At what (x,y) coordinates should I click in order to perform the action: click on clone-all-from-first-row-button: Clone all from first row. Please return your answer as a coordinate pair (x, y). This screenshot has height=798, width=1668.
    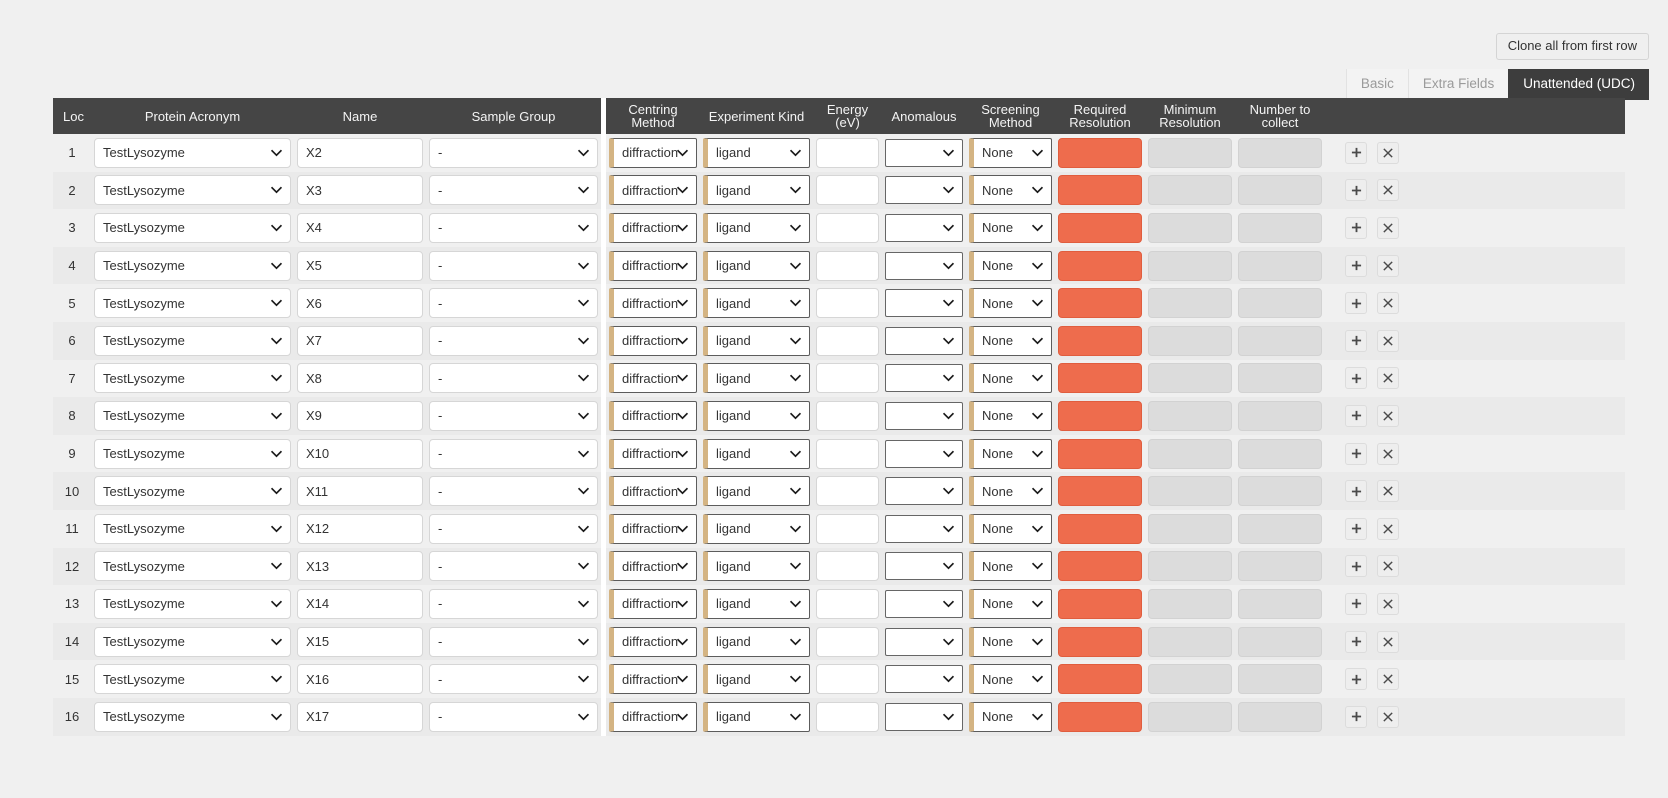
    Looking at the image, I should click on (1572, 47).